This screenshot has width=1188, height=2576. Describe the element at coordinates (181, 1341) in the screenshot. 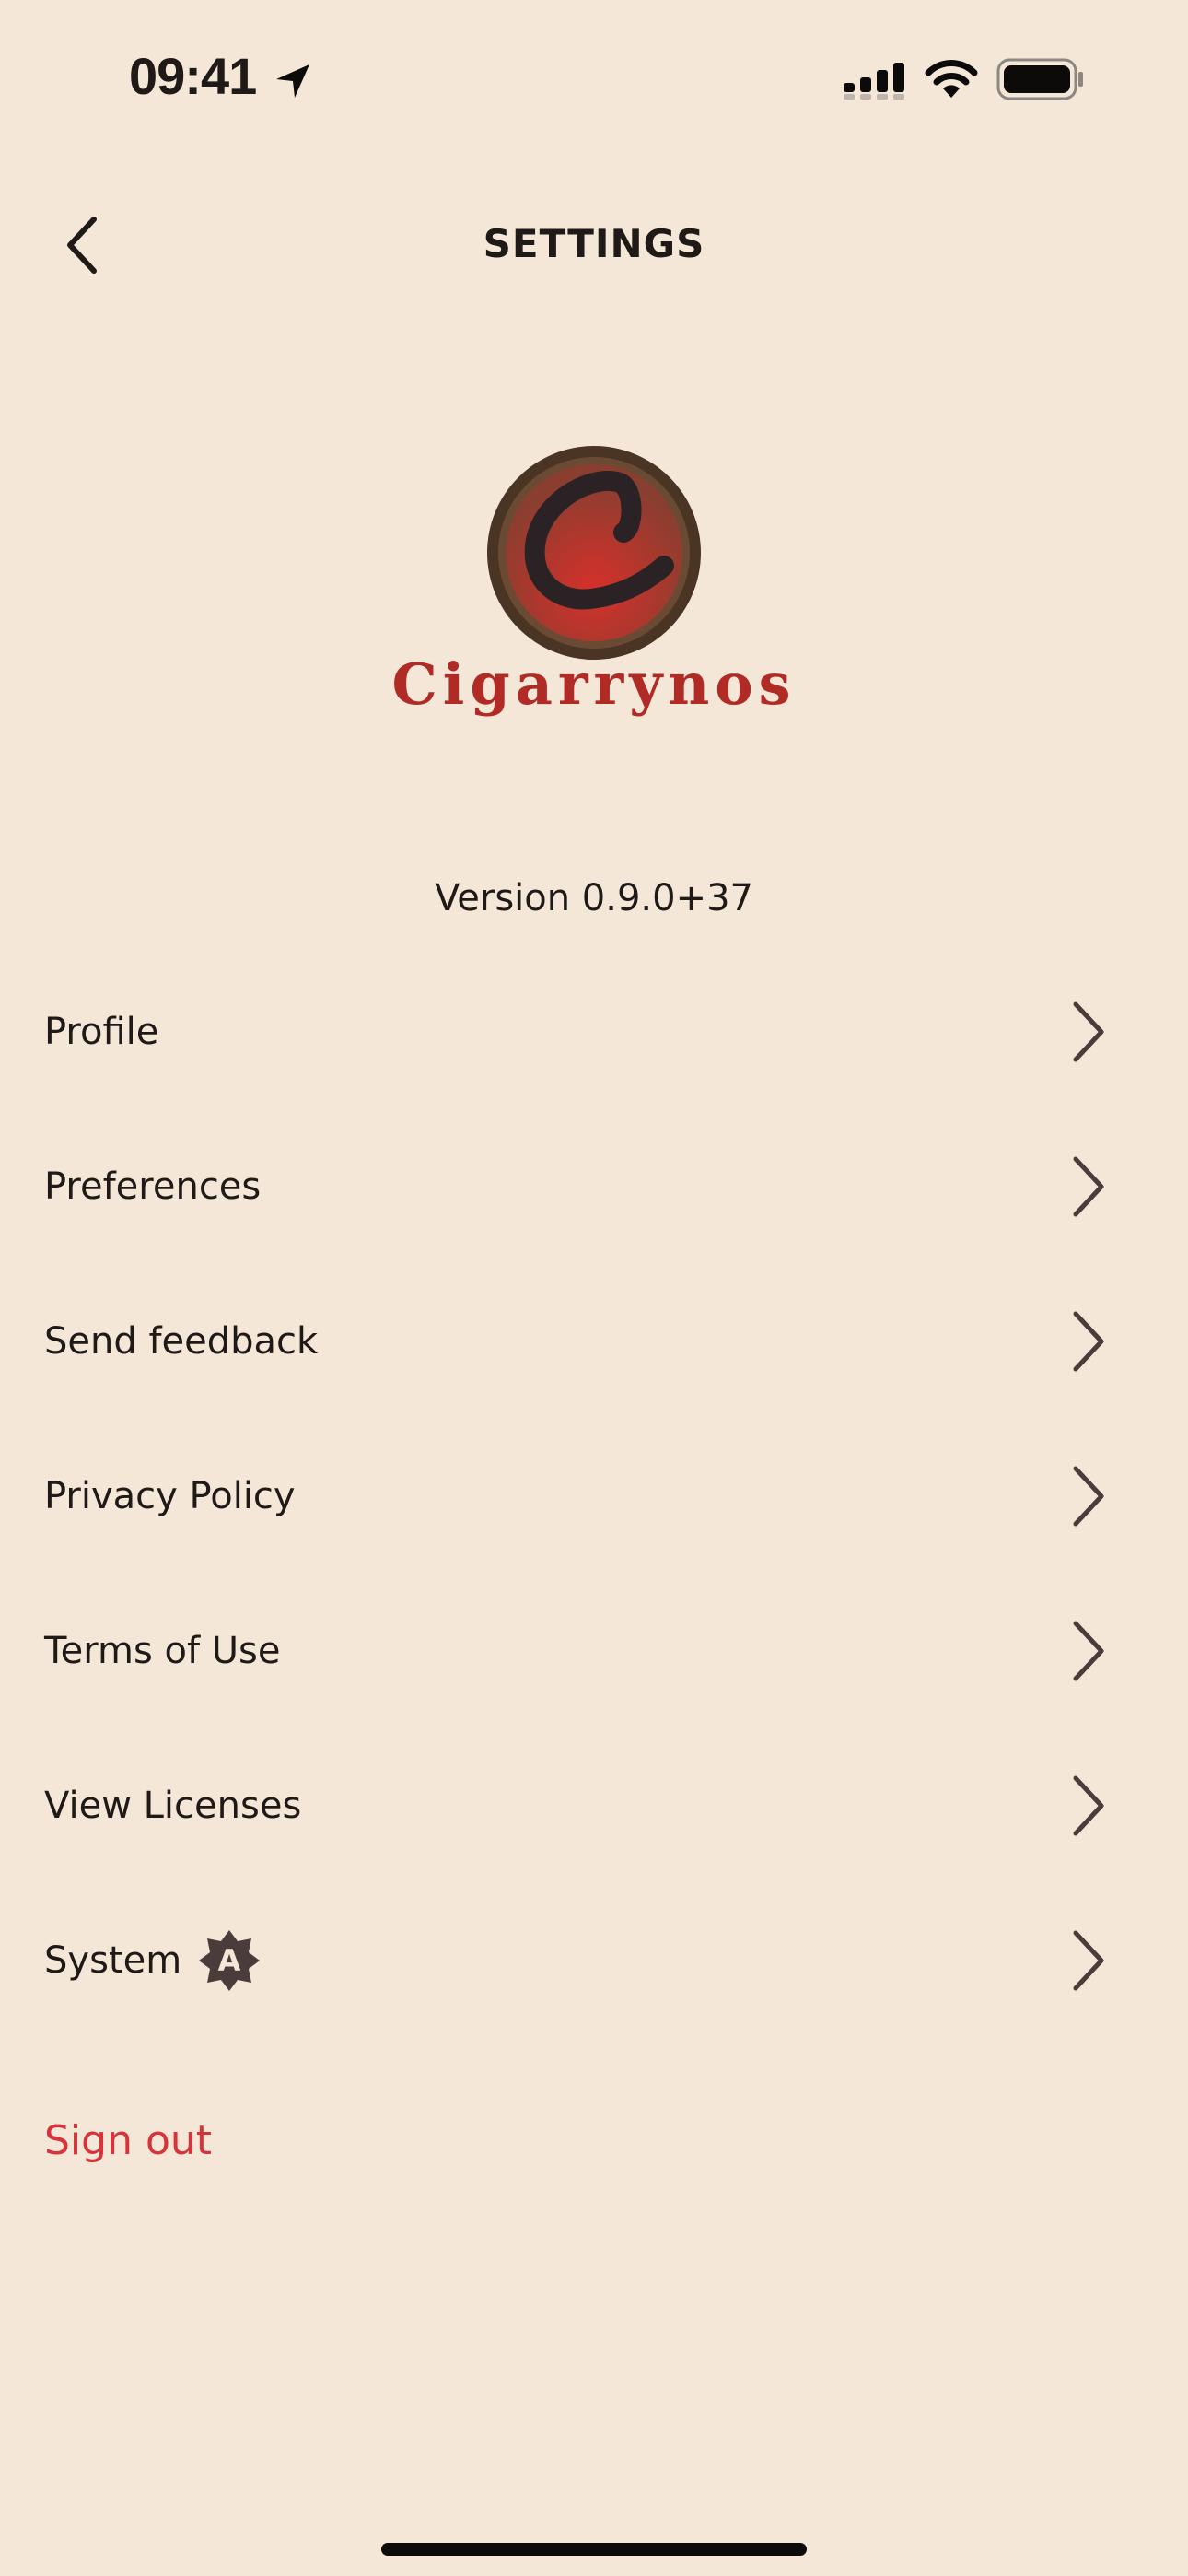

I see `menu-item-label: Send feedback` at that location.